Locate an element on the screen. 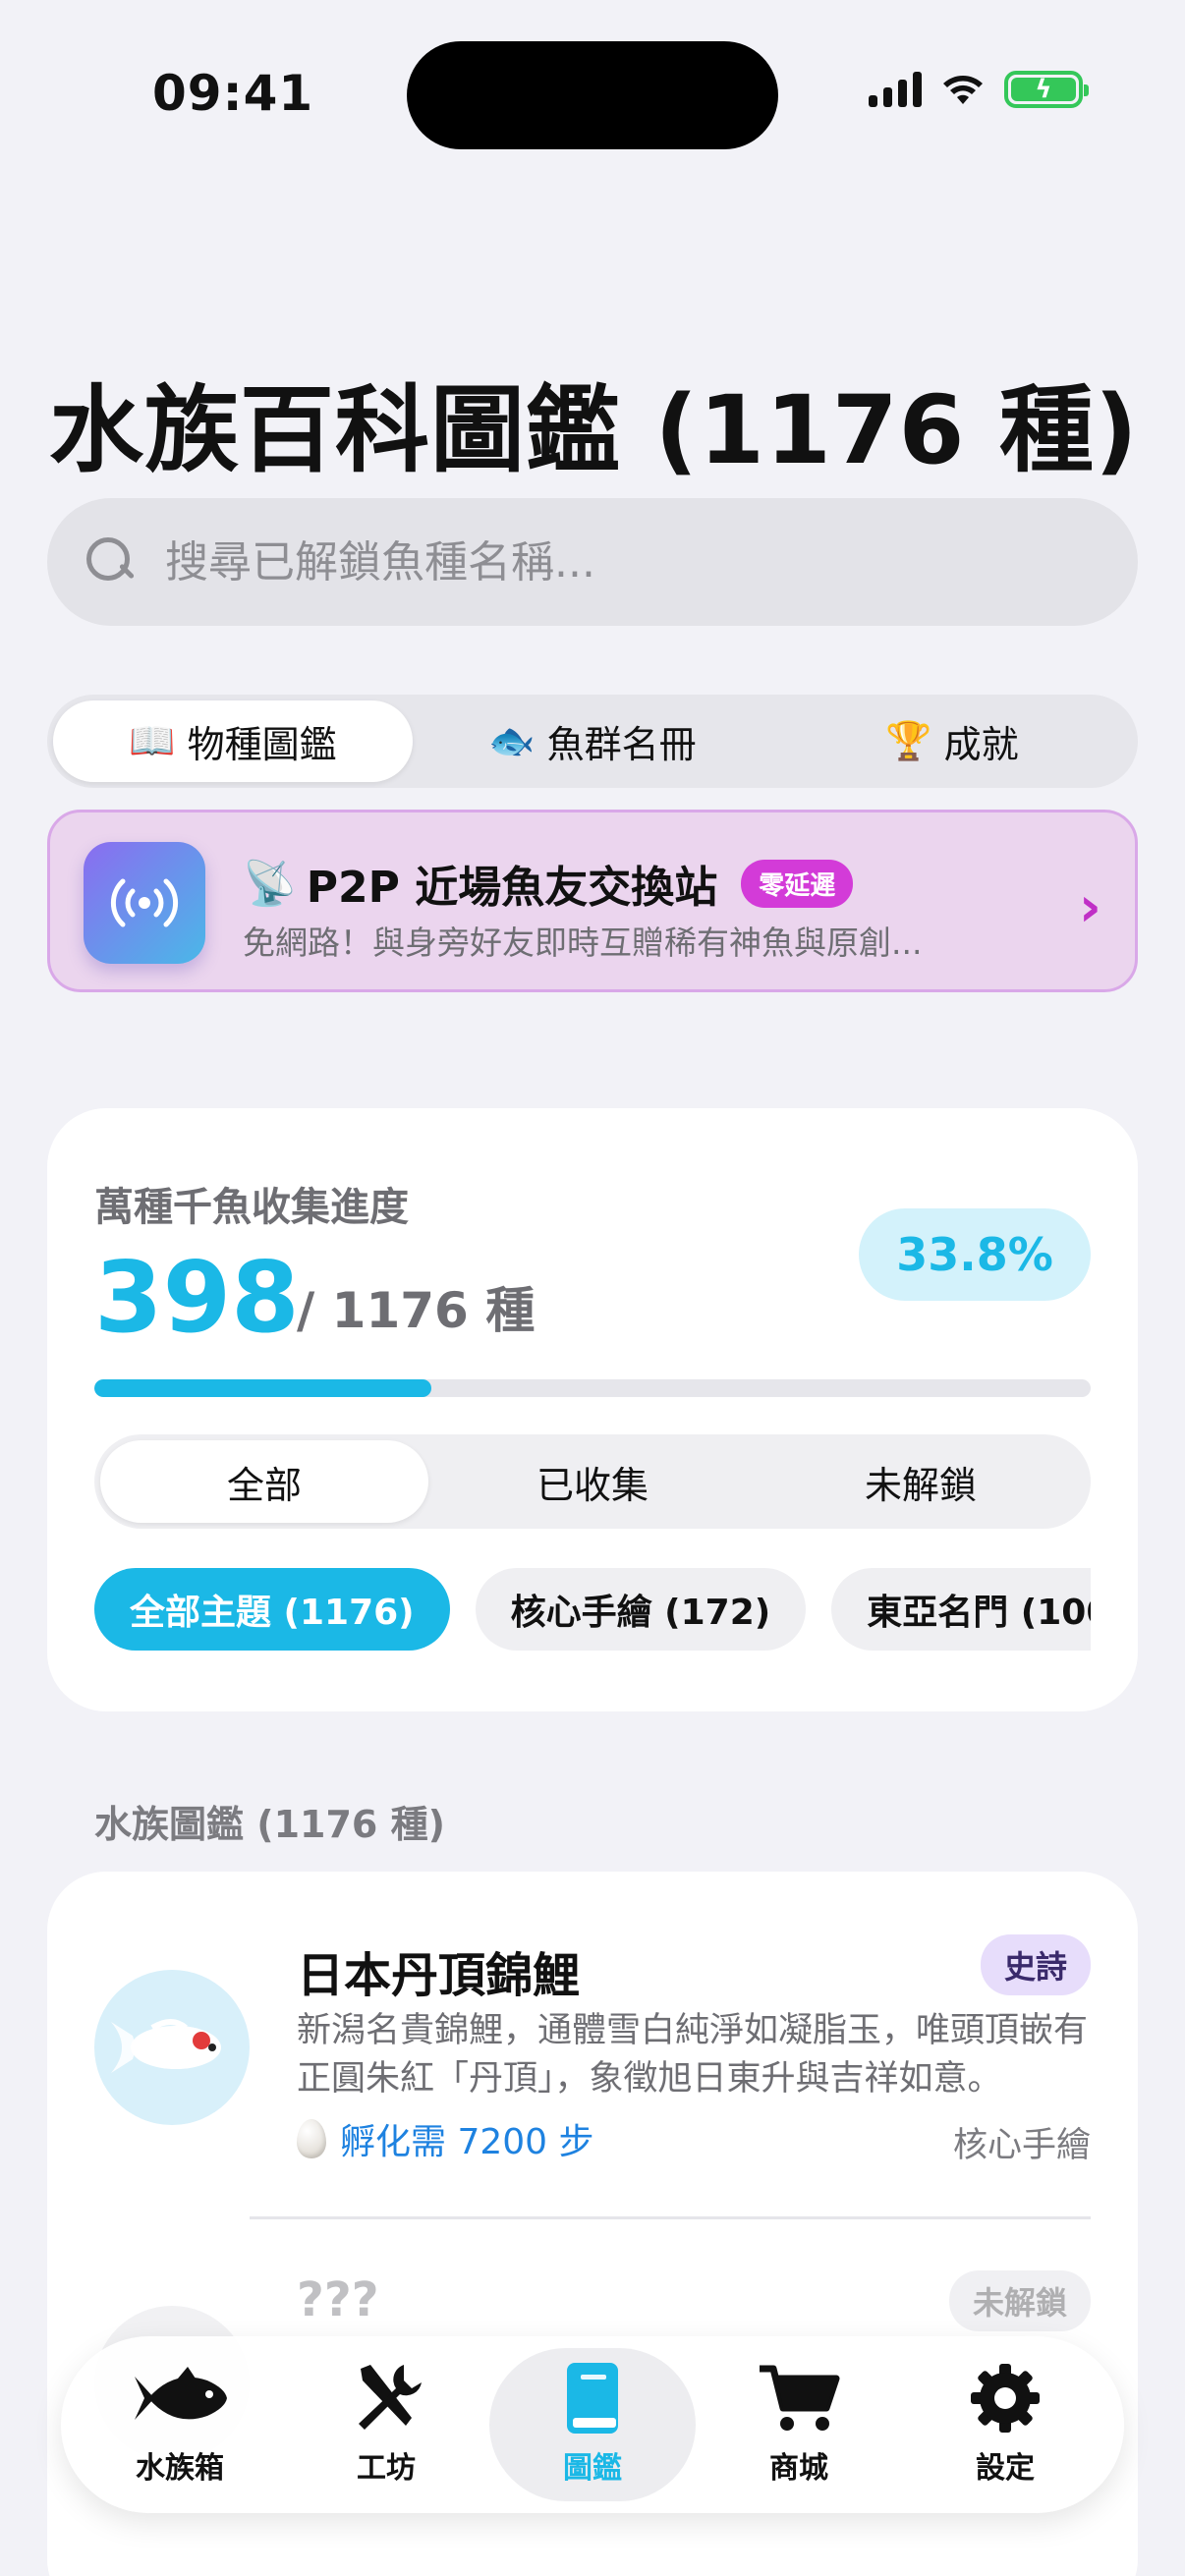 The width and height of the screenshot is (1185, 2576). fish-name: ??? is located at coordinates (338, 2299).